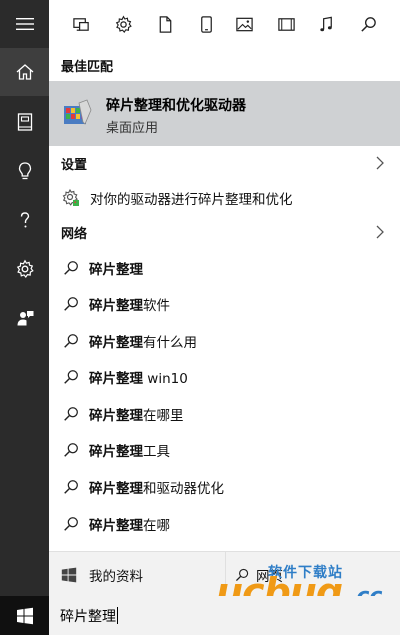 Image resolution: width=400 pixels, height=635 pixels. Describe the element at coordinates (224, 267) in the screenshot. I see `web-suggestion: 碎片整理` at that location.